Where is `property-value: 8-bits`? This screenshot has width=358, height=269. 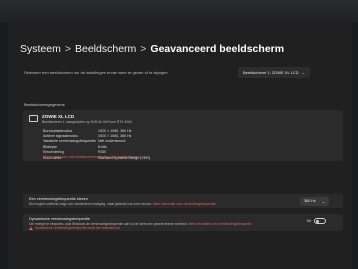 property-value: 8-bits is located at coordinates (102, 146).